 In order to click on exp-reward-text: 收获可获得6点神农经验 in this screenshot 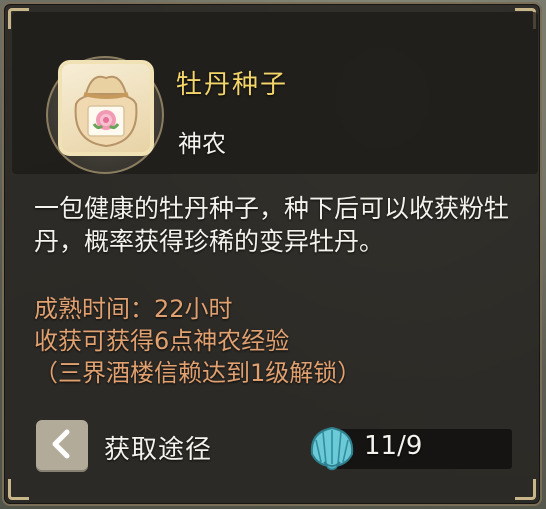, I will do `click(162, 341)`.